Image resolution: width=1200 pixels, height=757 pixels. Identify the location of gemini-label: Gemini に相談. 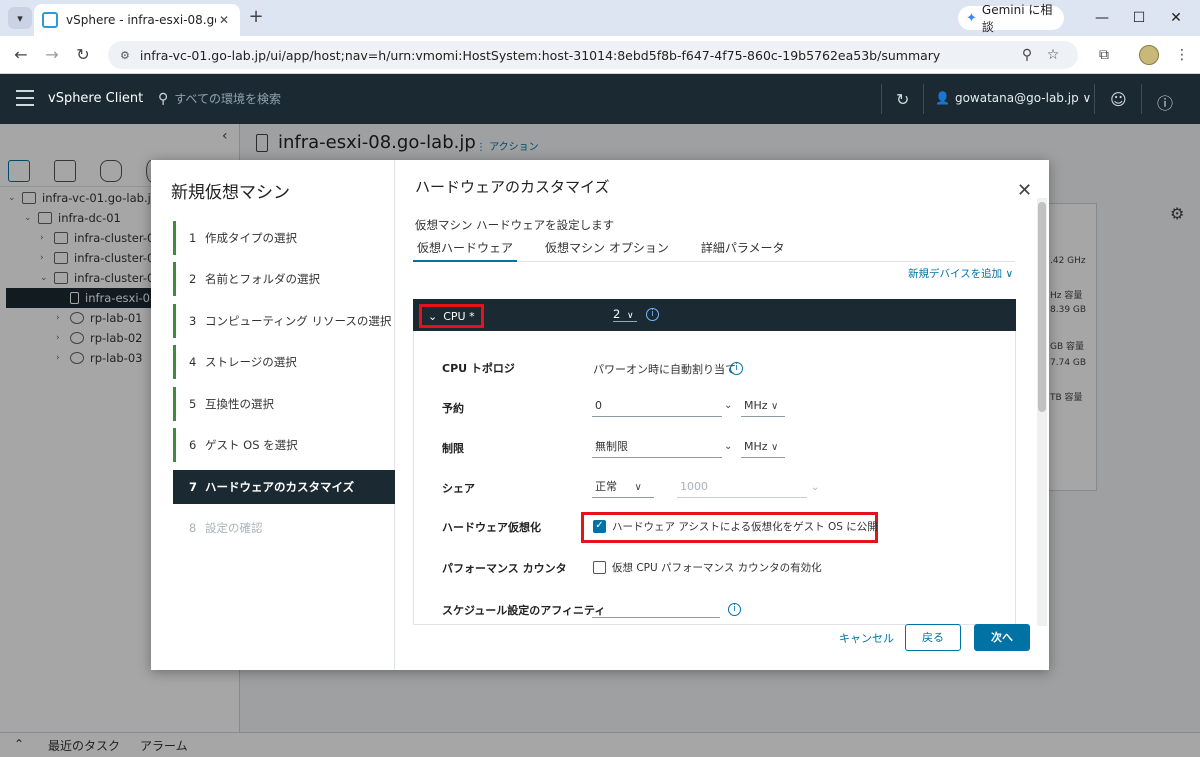
(1017, 18).